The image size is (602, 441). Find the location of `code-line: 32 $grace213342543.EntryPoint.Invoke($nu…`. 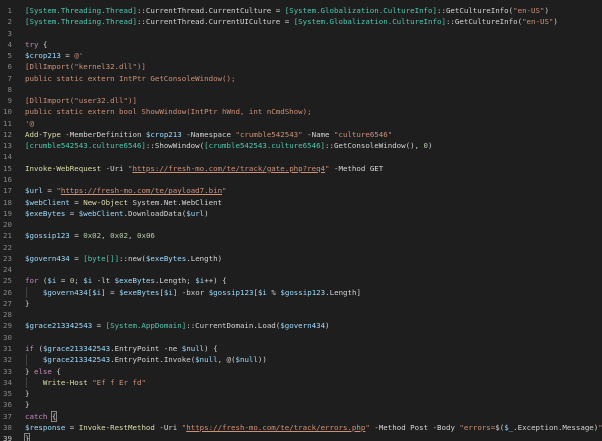

code-line: 32 $grace213342543.EntryPoint.Invoke($nu… is located at coordinates (301, 359).